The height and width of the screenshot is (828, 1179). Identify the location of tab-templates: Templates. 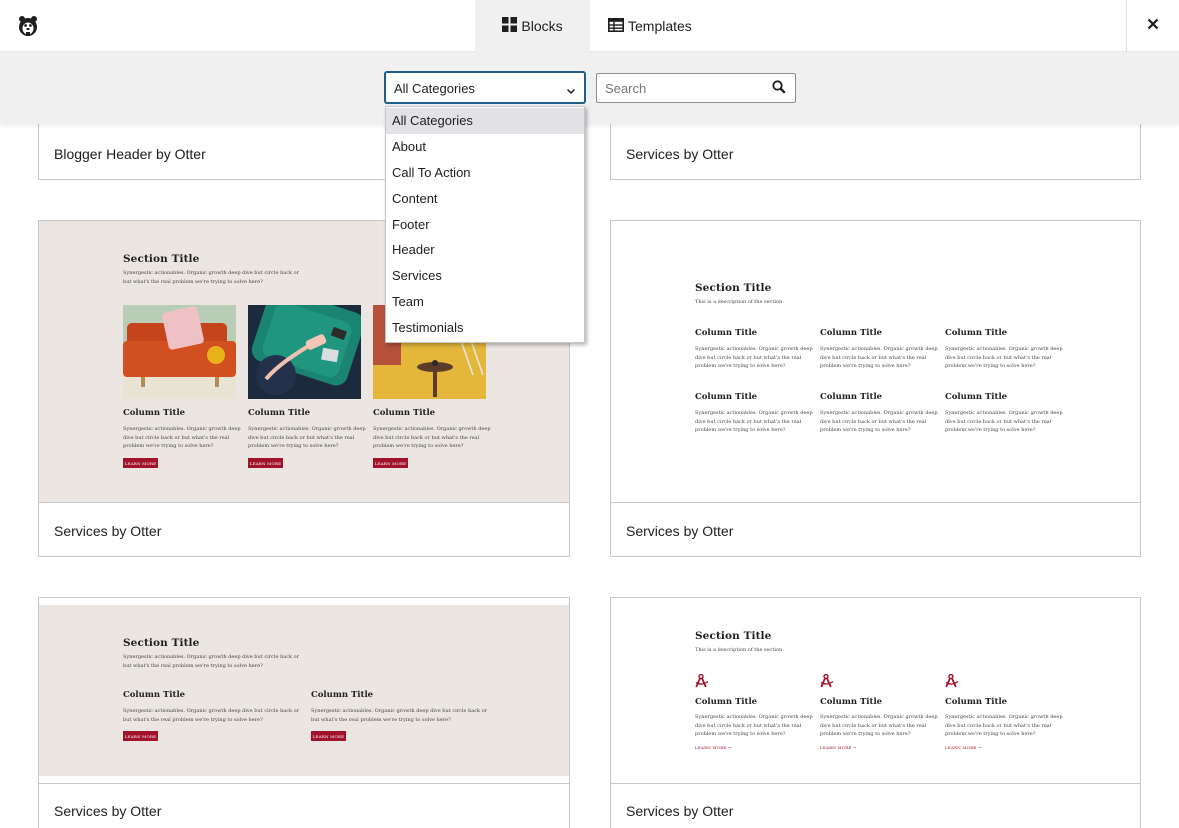
(650, 26).